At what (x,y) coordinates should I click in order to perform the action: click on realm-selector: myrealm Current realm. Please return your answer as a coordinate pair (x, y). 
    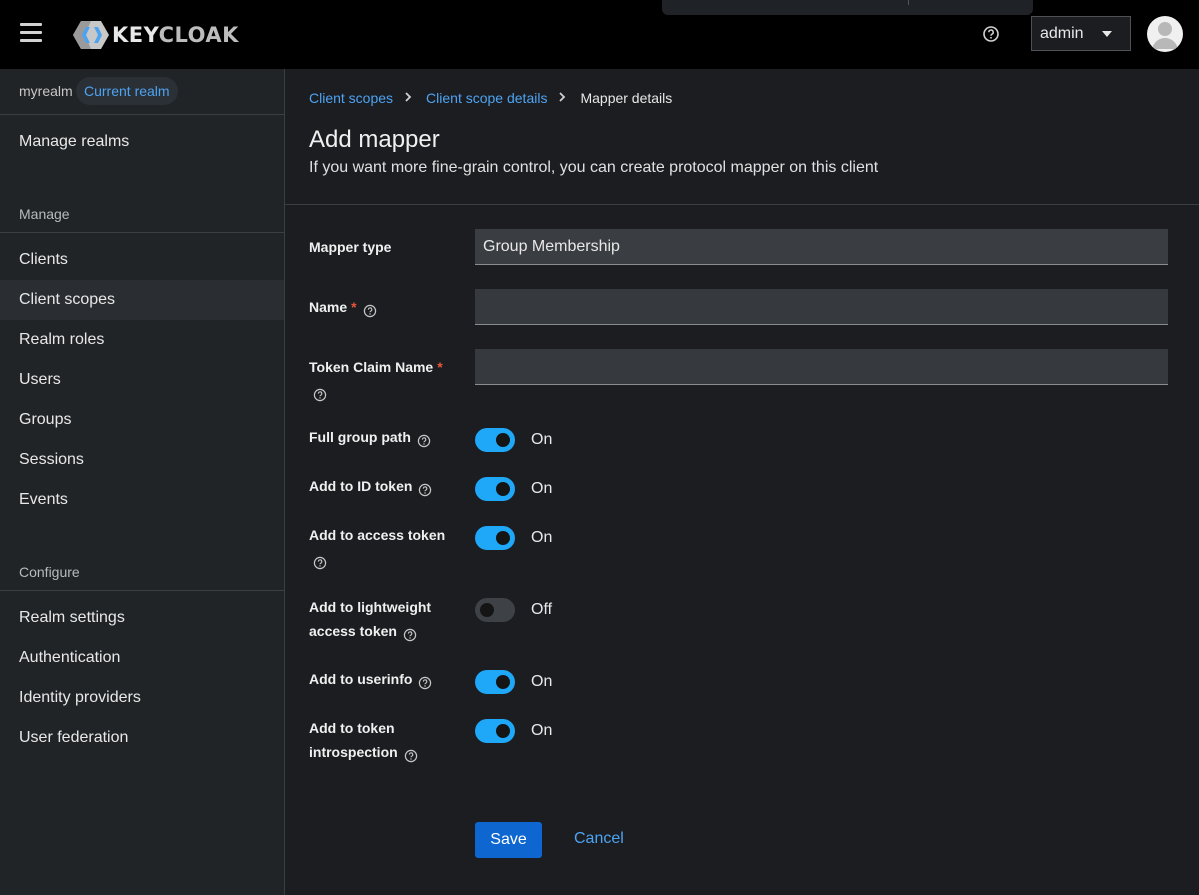
    Looking at the image, I should click on (142, 92).